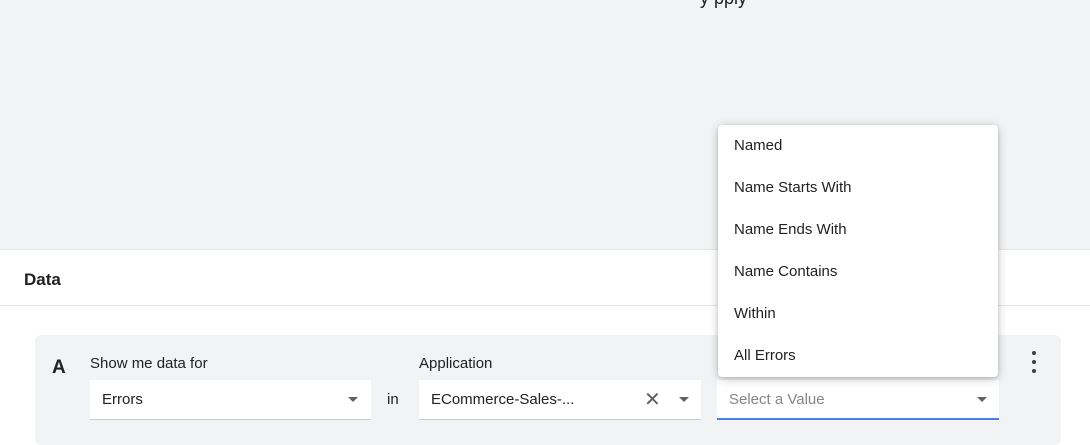  What do you see at coordinates (858, 314) in the screenshot?
I see `menu-item-within: Within` at bounding box center [858, 314].